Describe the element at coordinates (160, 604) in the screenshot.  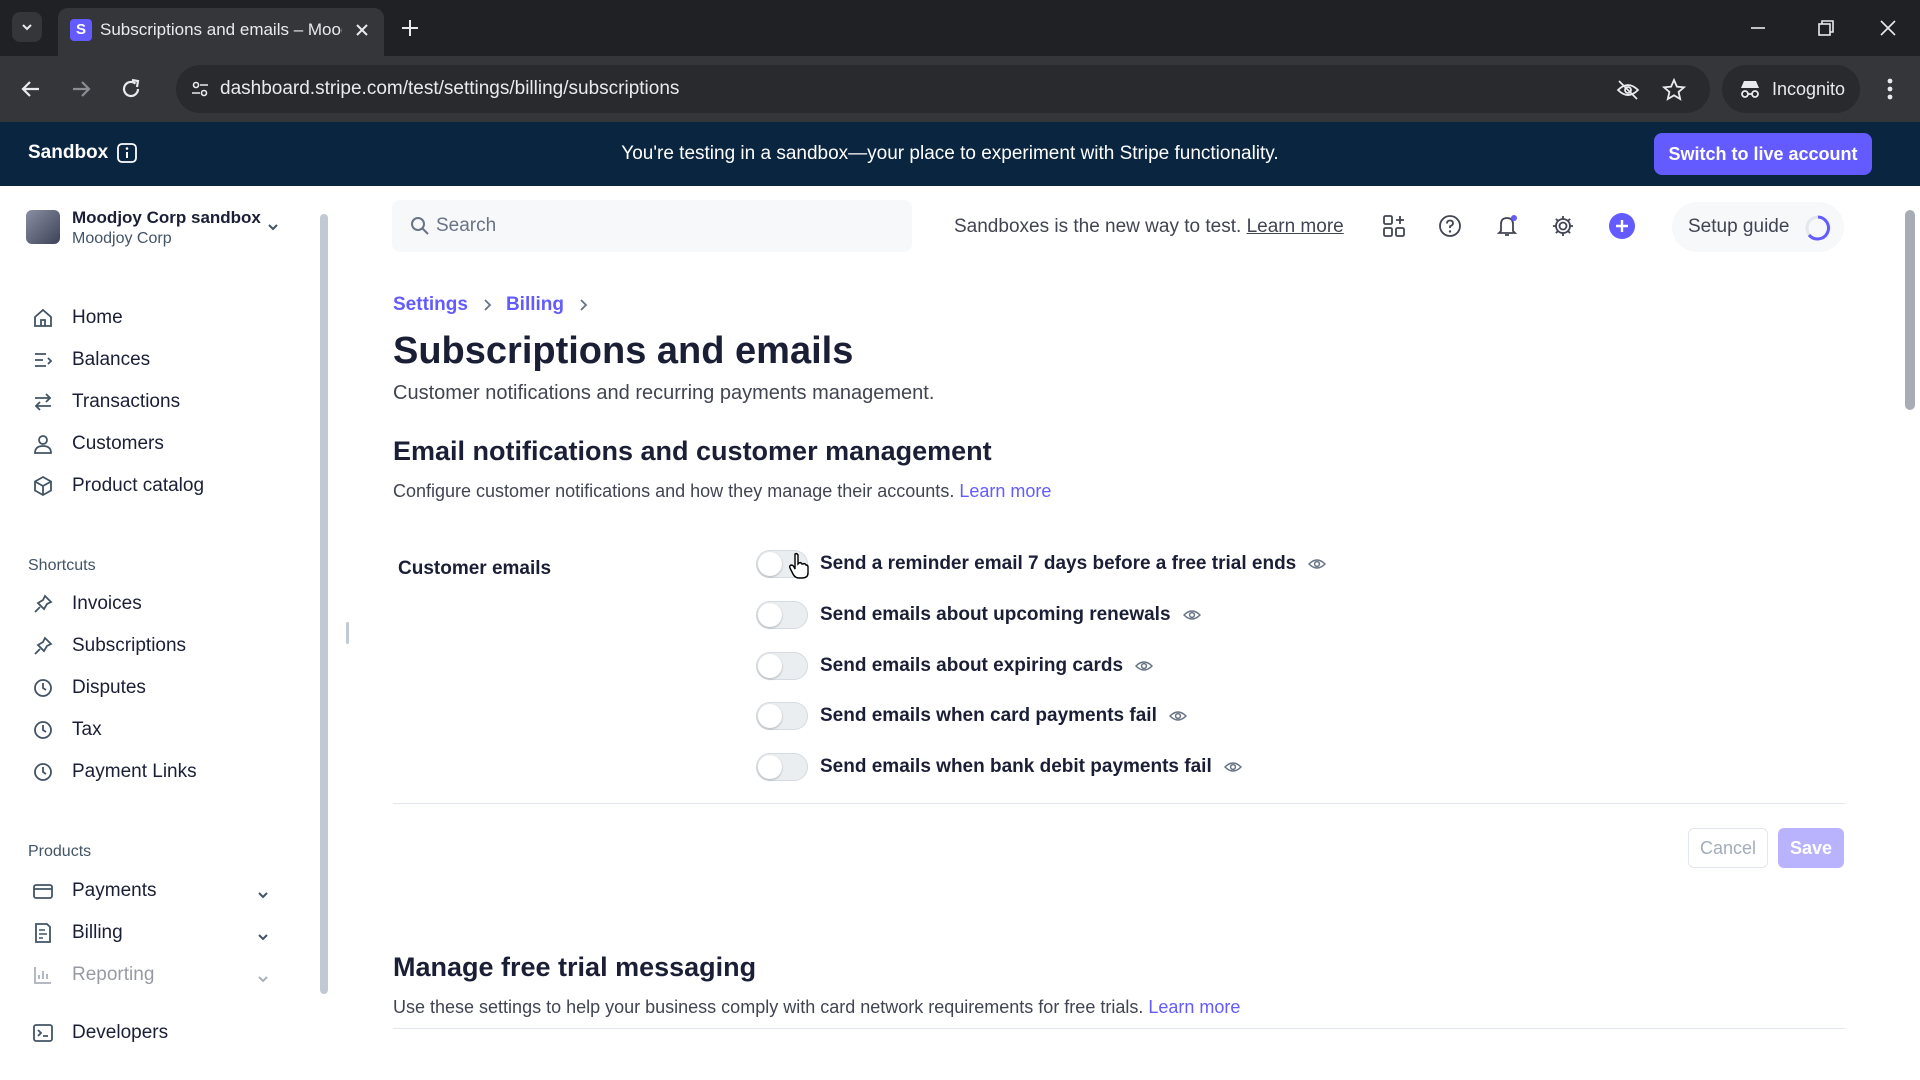
I see `sidebar-item-invoices: Invoices` at that location.